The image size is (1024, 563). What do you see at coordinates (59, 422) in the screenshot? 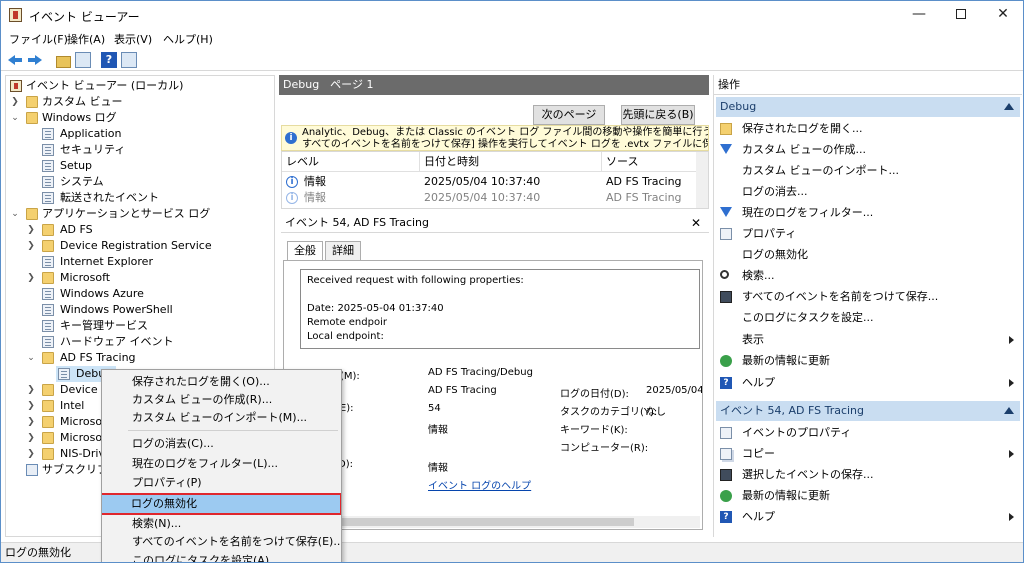
I see `tree-item-microsoft-2: ❯ Microsoft` at bounding box center [59, 422].